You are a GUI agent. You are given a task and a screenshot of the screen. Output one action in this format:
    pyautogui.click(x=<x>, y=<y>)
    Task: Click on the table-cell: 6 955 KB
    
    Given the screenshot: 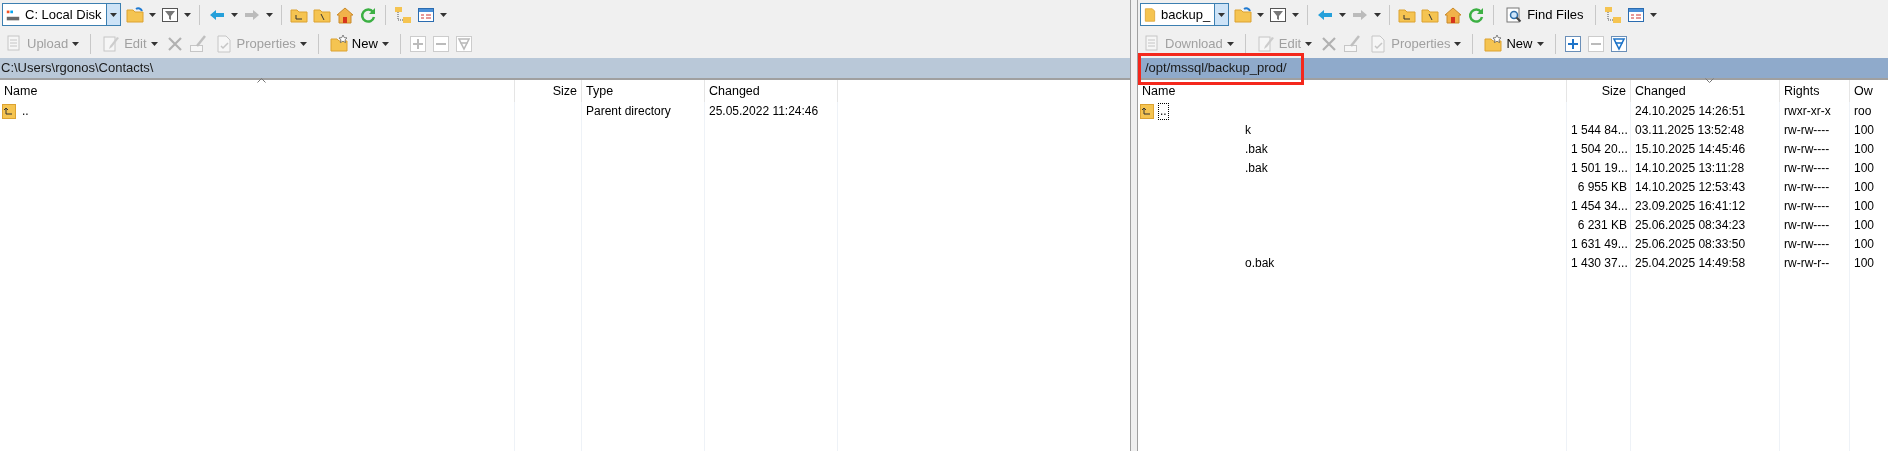 What is the action you would take?
    pyautogui.click(x=1602, y=187)
    